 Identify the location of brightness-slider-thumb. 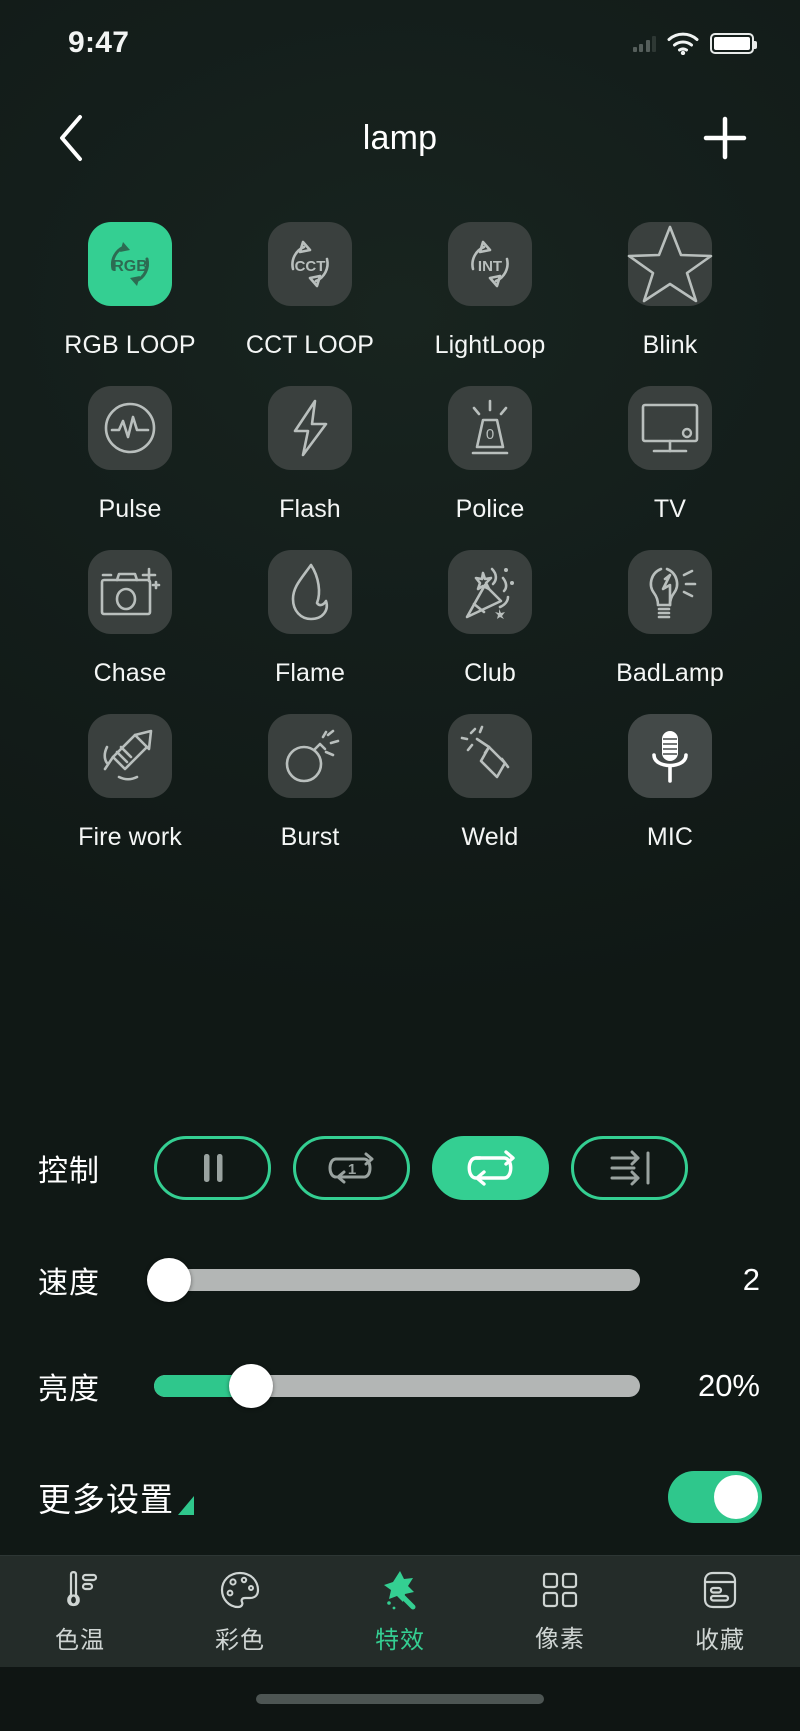
(251, 1386).